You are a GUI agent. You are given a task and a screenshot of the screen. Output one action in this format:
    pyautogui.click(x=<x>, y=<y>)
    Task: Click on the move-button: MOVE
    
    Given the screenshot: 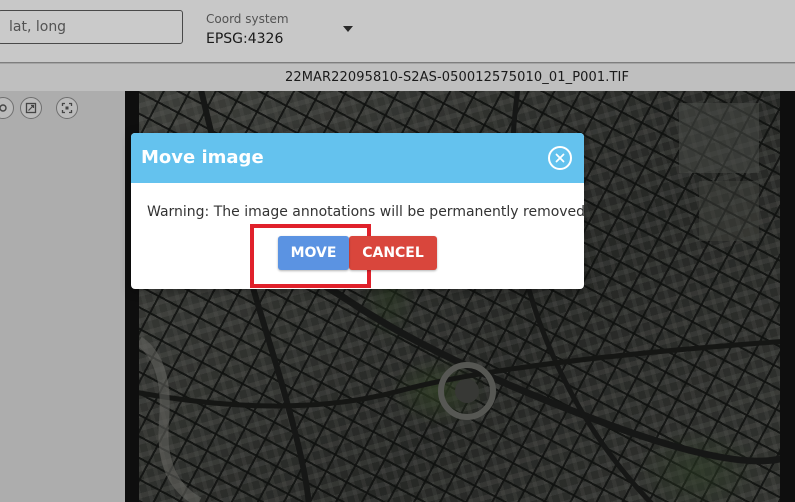 What is the action you would take?
    pyautogui.click(x=313, y=253)
    